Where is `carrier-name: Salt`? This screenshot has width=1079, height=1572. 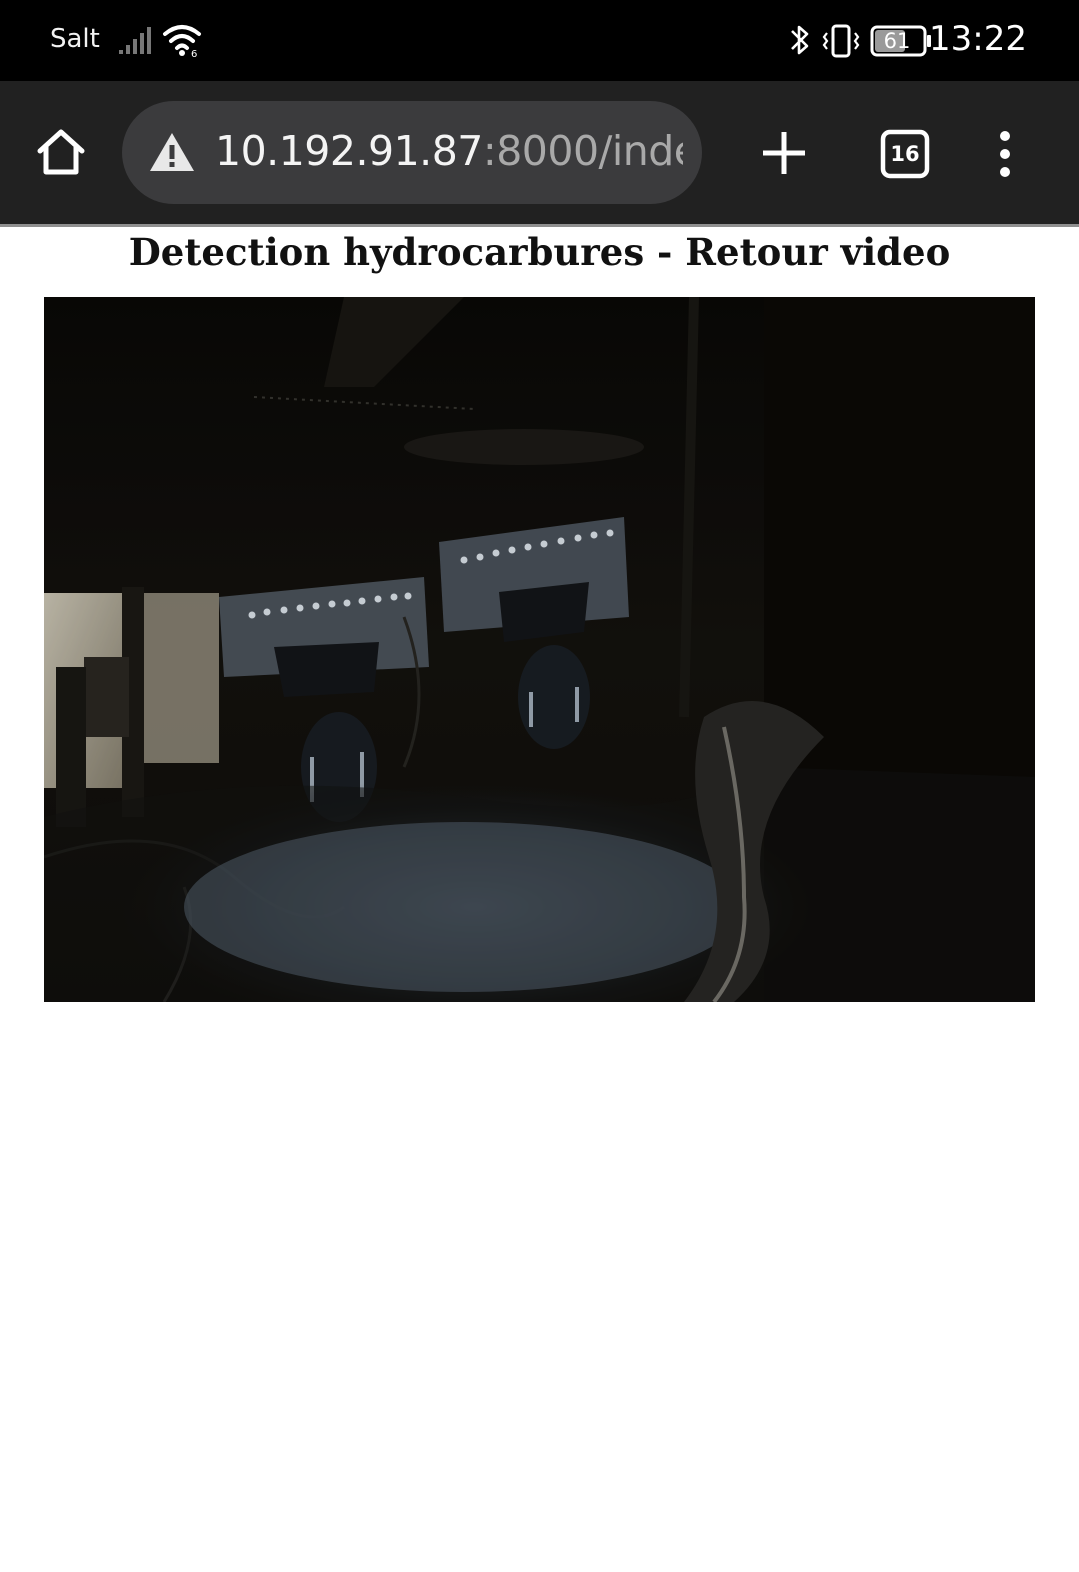
carrier-name: Salt is located at coordinates (75, 39).